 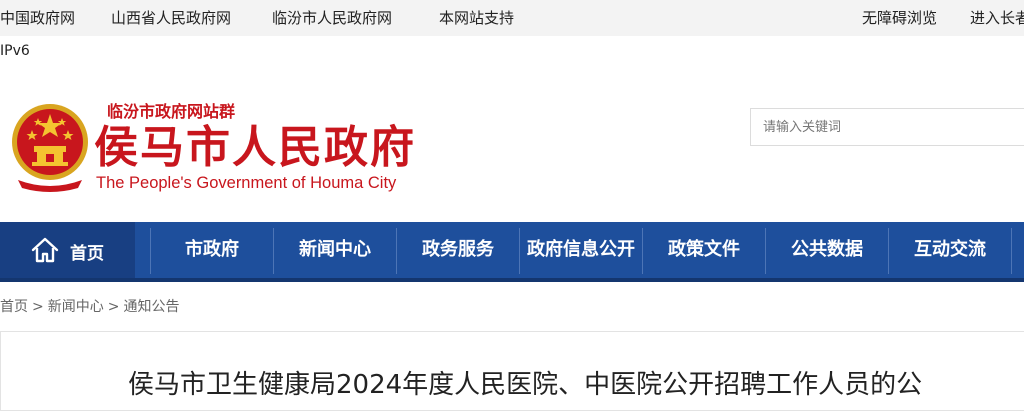 I want to click on link-site-support: 本网站支持, so click(x=476, y=17).